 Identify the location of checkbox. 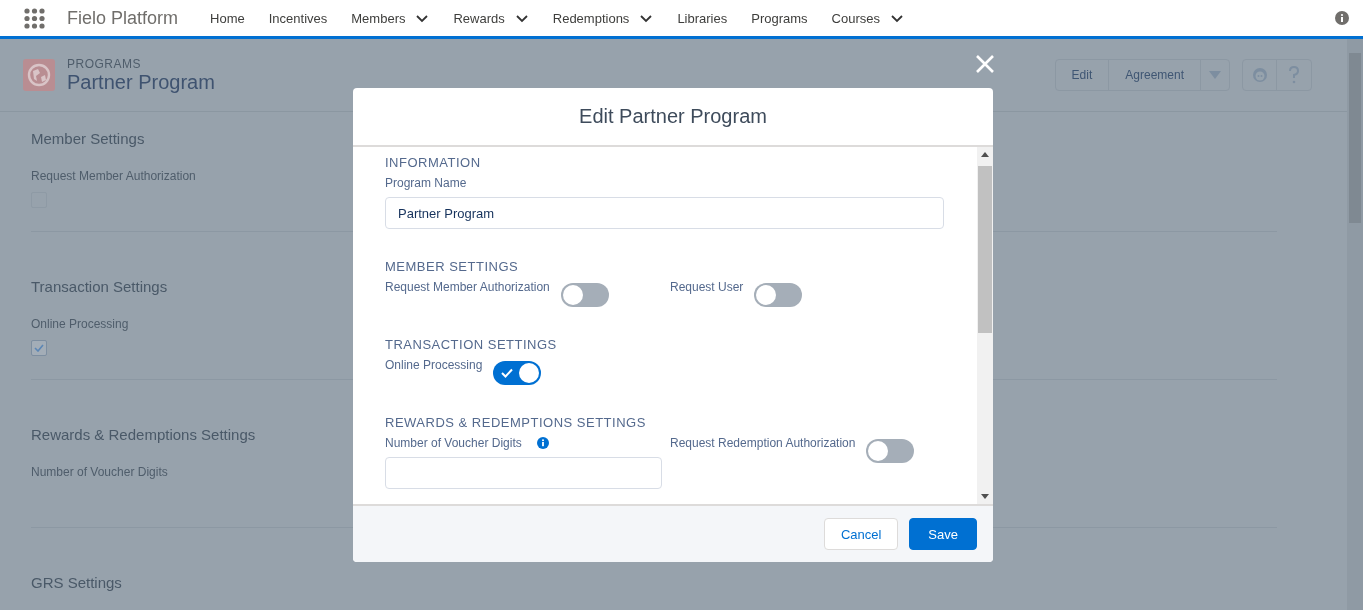
(39, 348).